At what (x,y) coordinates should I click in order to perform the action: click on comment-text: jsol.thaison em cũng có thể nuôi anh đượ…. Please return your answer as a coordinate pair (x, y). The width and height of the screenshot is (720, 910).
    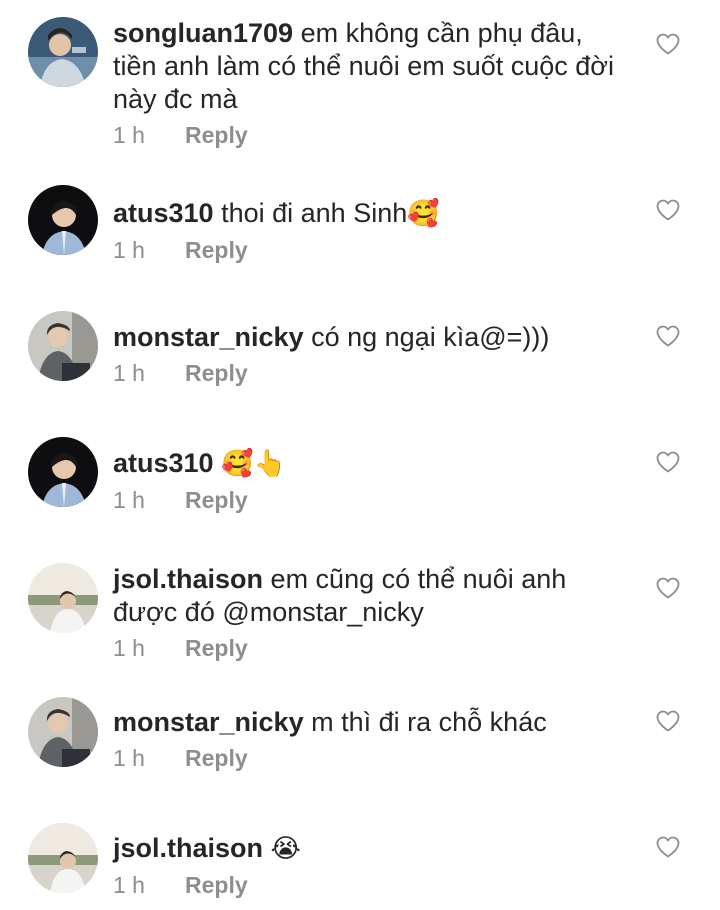
    Looking at the image, I should click on (373, 596).